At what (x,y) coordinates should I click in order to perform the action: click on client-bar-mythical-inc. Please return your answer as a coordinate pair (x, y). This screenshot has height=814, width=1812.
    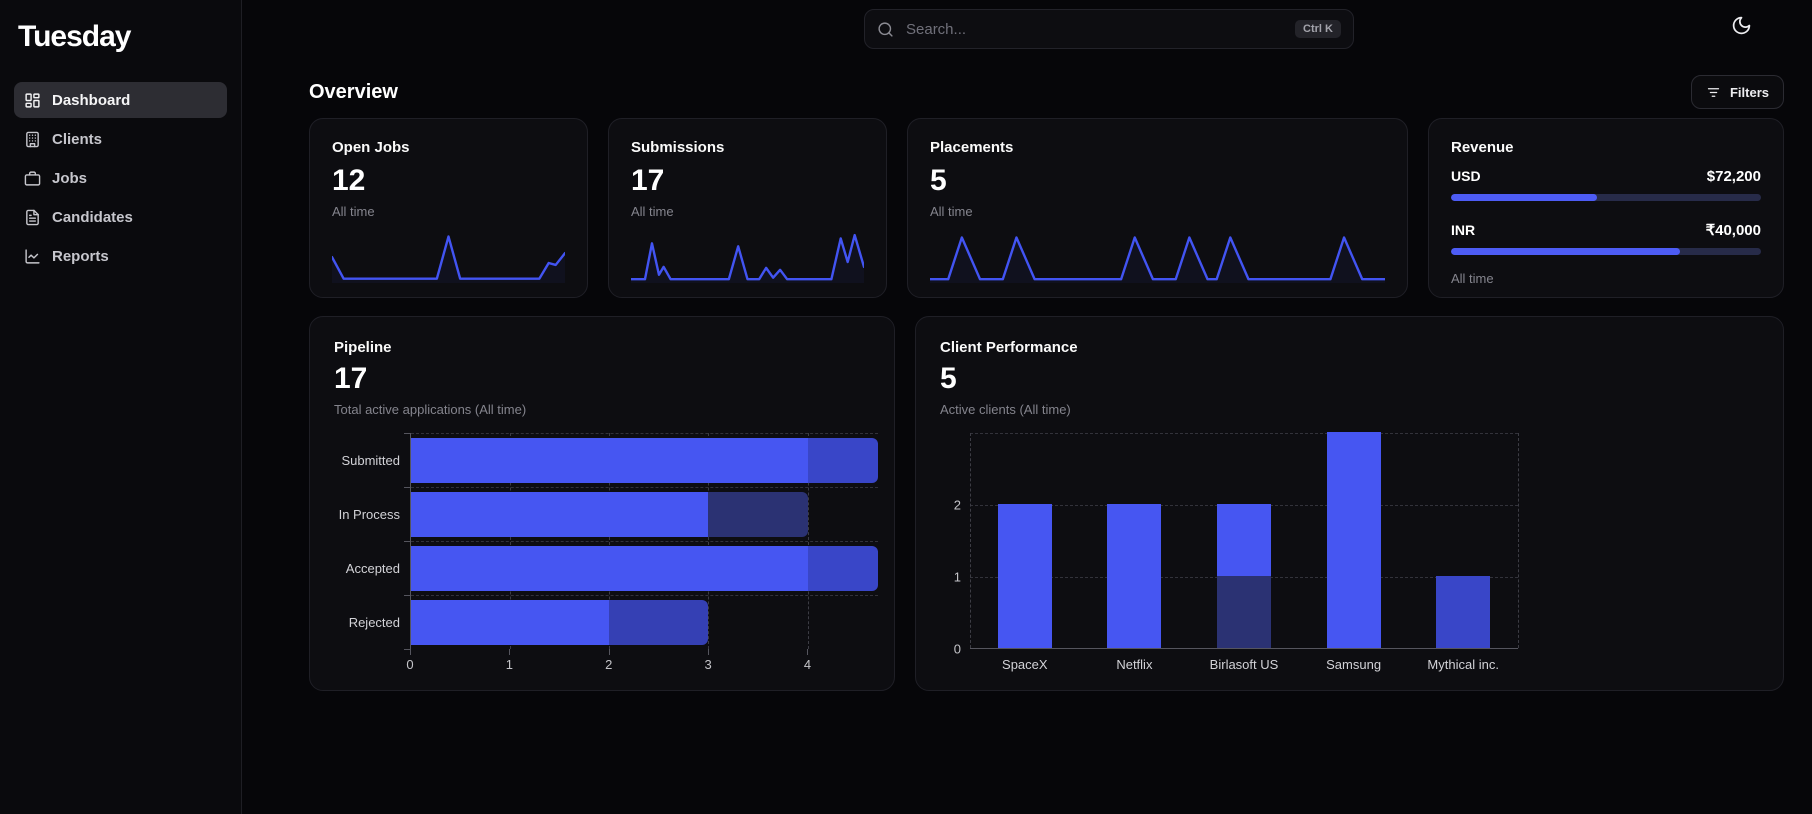
    Looking at the image, I should click on (1463, 612).